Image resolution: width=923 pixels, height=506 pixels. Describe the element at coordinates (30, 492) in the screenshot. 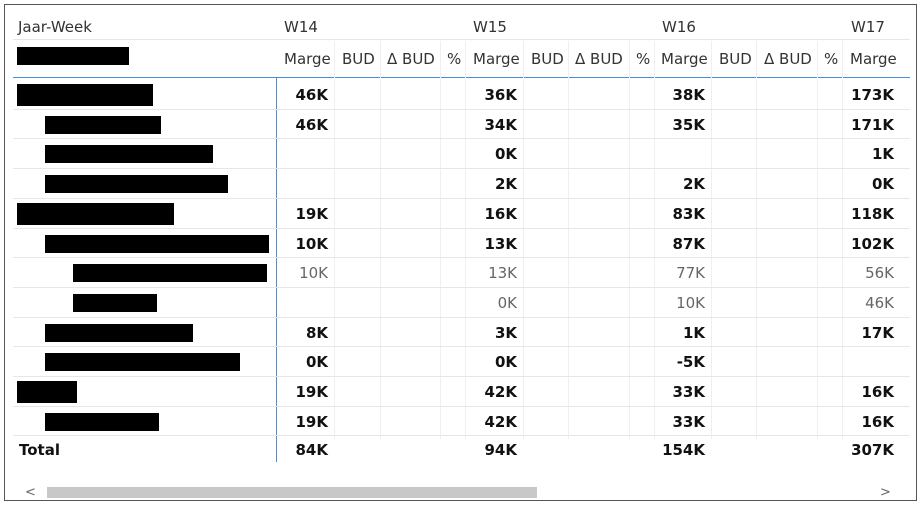

I see `scroll-left-arrow-icon: <` at that location.